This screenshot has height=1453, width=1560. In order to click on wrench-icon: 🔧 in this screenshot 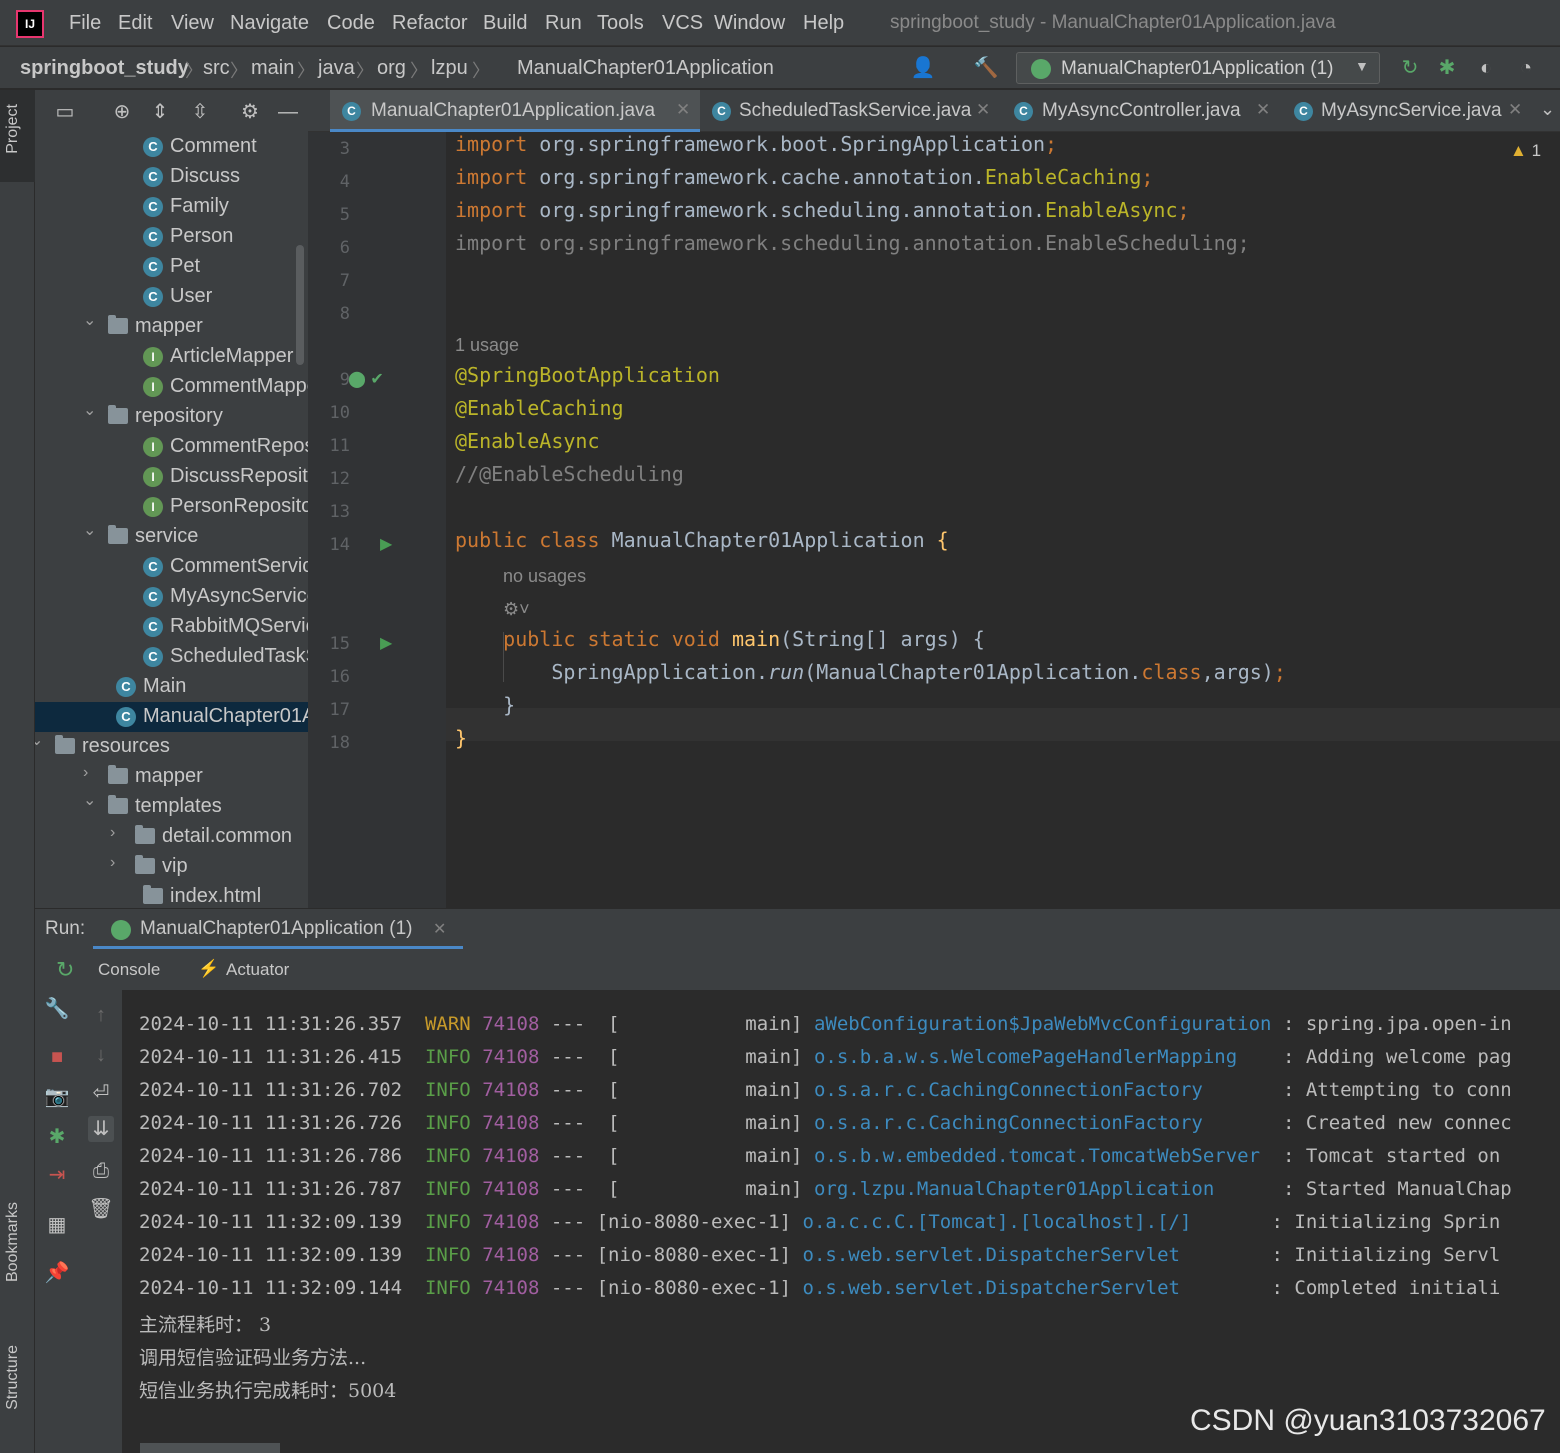, I will do `click(57, 1009)`.